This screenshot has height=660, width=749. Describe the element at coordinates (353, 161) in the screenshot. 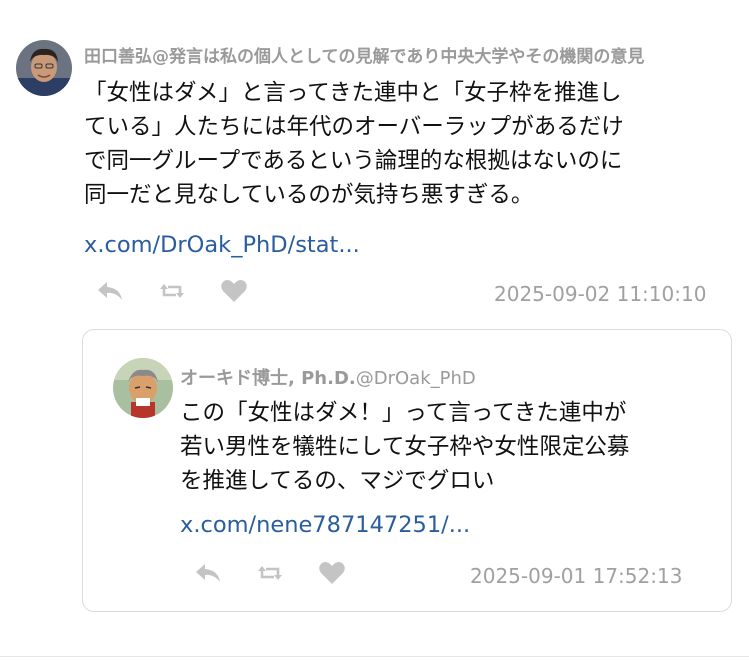

I see `tweet-text-line: で同一グループであるという論理的な根拠はないのに` at that location.